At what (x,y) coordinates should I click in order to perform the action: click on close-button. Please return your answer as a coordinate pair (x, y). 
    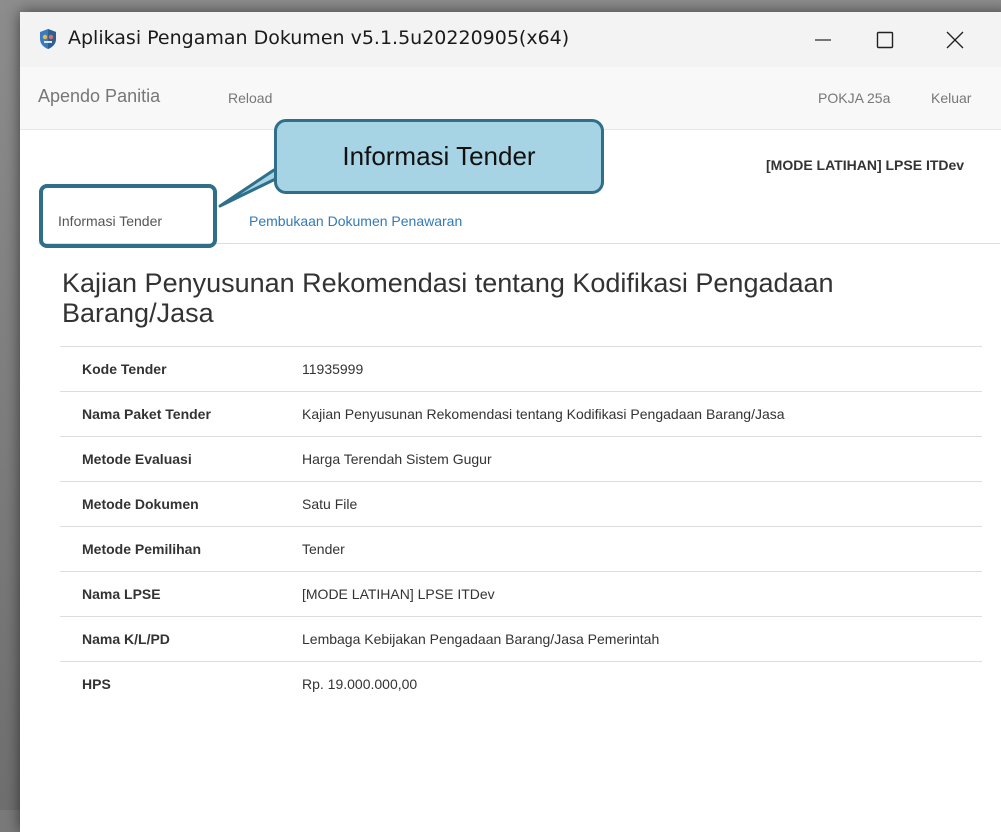
    Looking at the image, I should click on (955, 40).